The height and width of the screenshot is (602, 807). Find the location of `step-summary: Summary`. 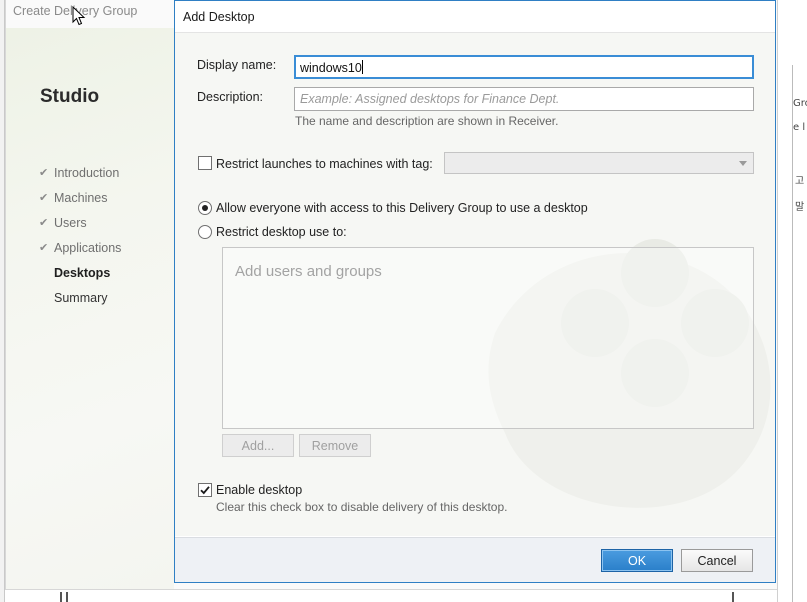

step-summary: Summary is located at coordinates (80, 297).